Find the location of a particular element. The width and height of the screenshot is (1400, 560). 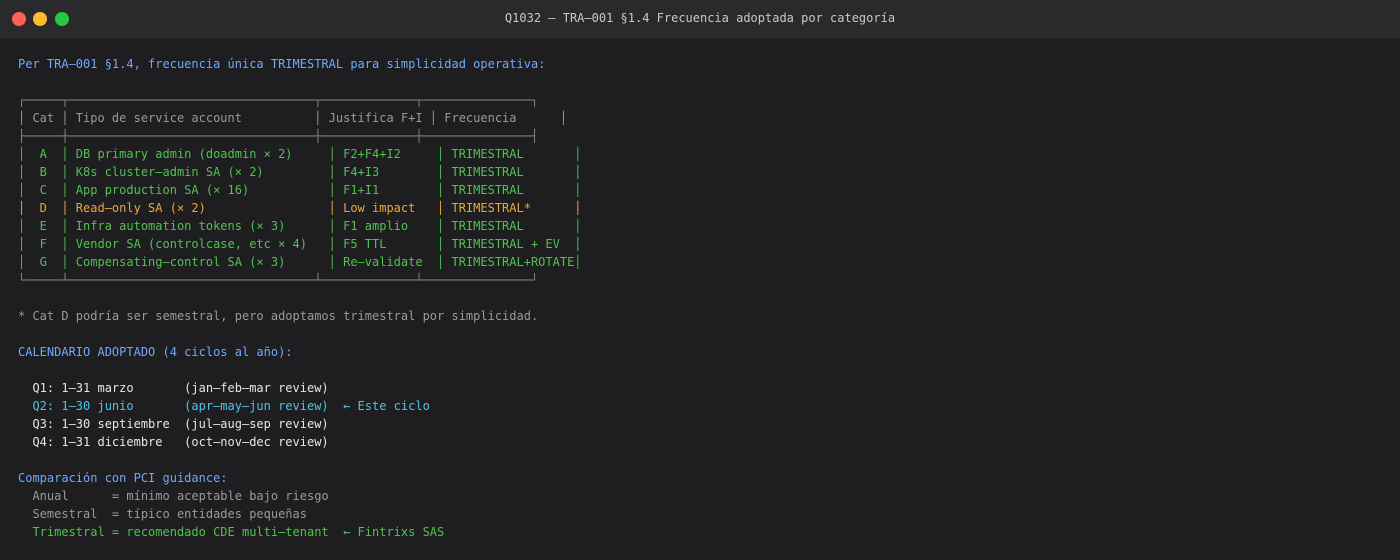

comparison-item: Semestral = típico entidades pequeñas is located at coordinates (162, 514).